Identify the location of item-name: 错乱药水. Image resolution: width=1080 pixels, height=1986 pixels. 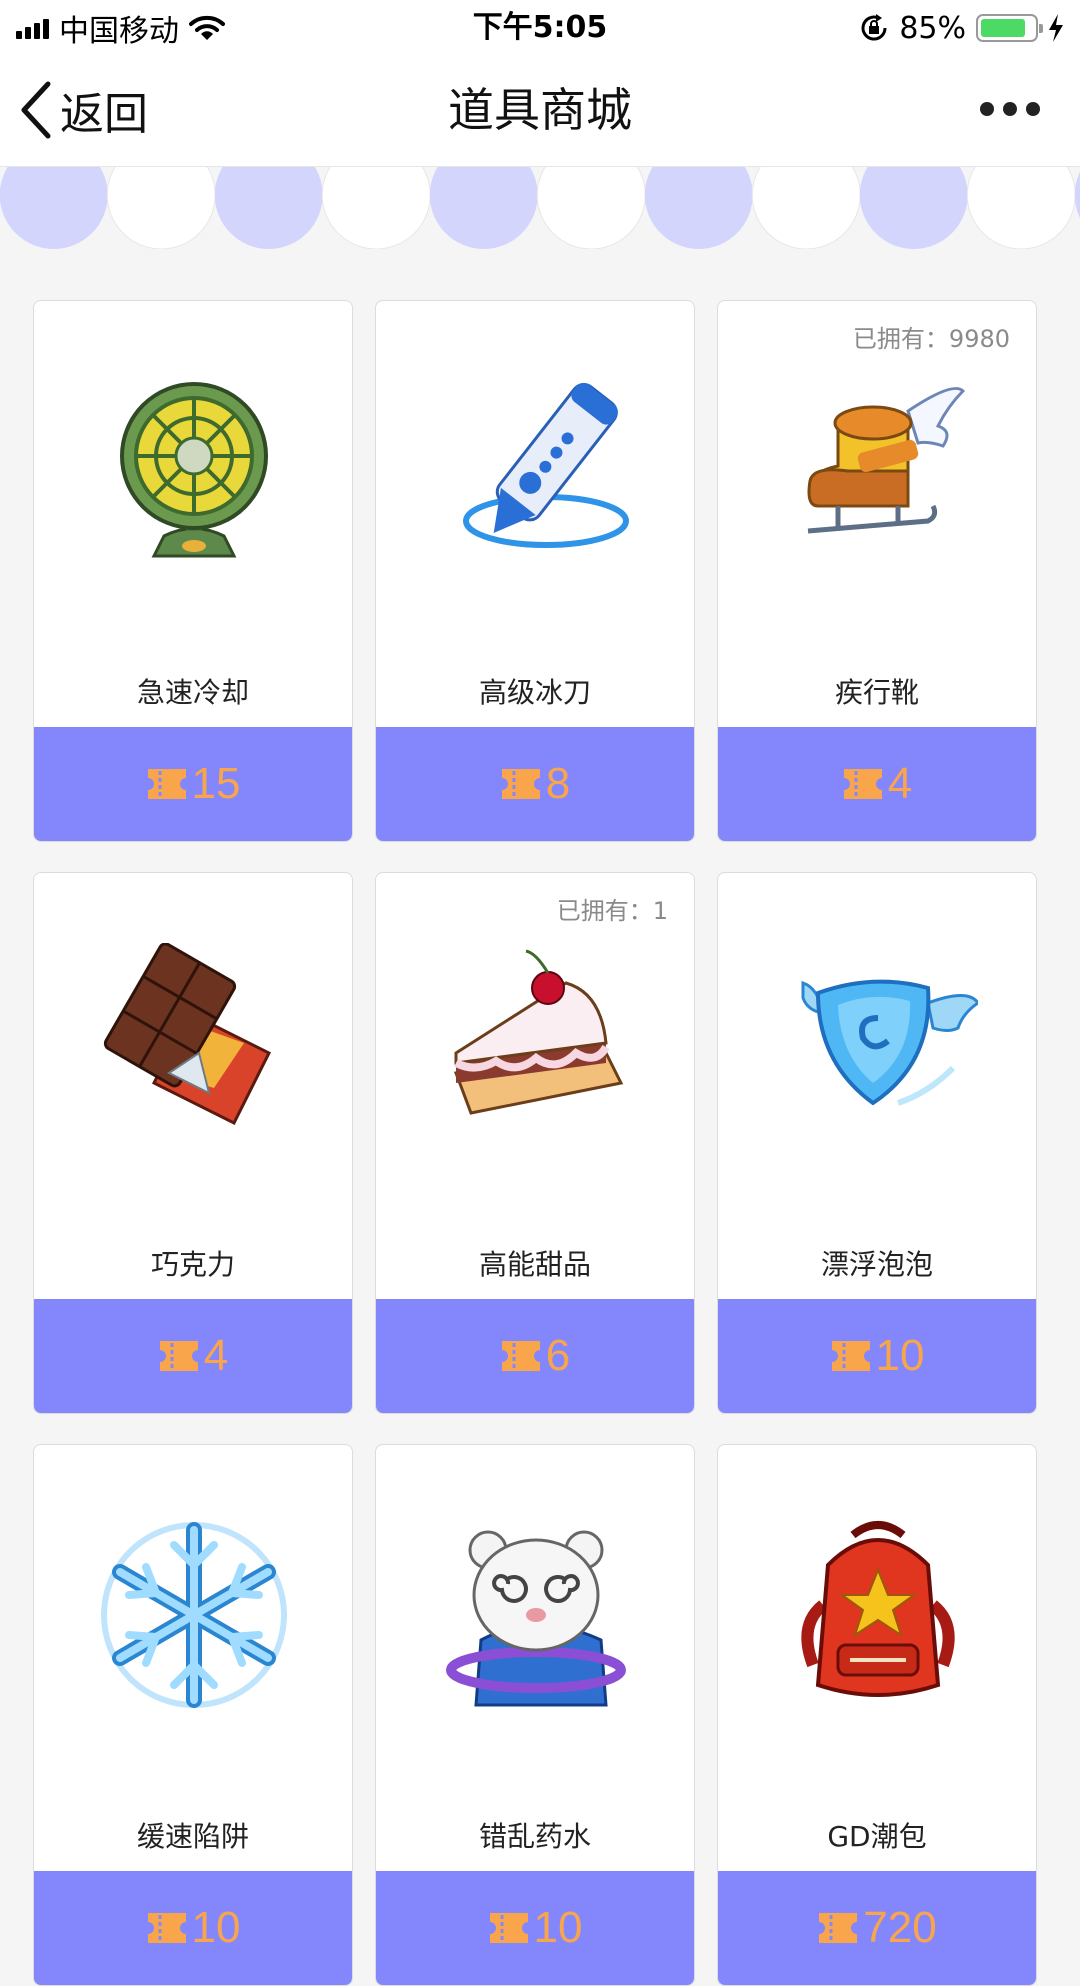
(535, 1835).